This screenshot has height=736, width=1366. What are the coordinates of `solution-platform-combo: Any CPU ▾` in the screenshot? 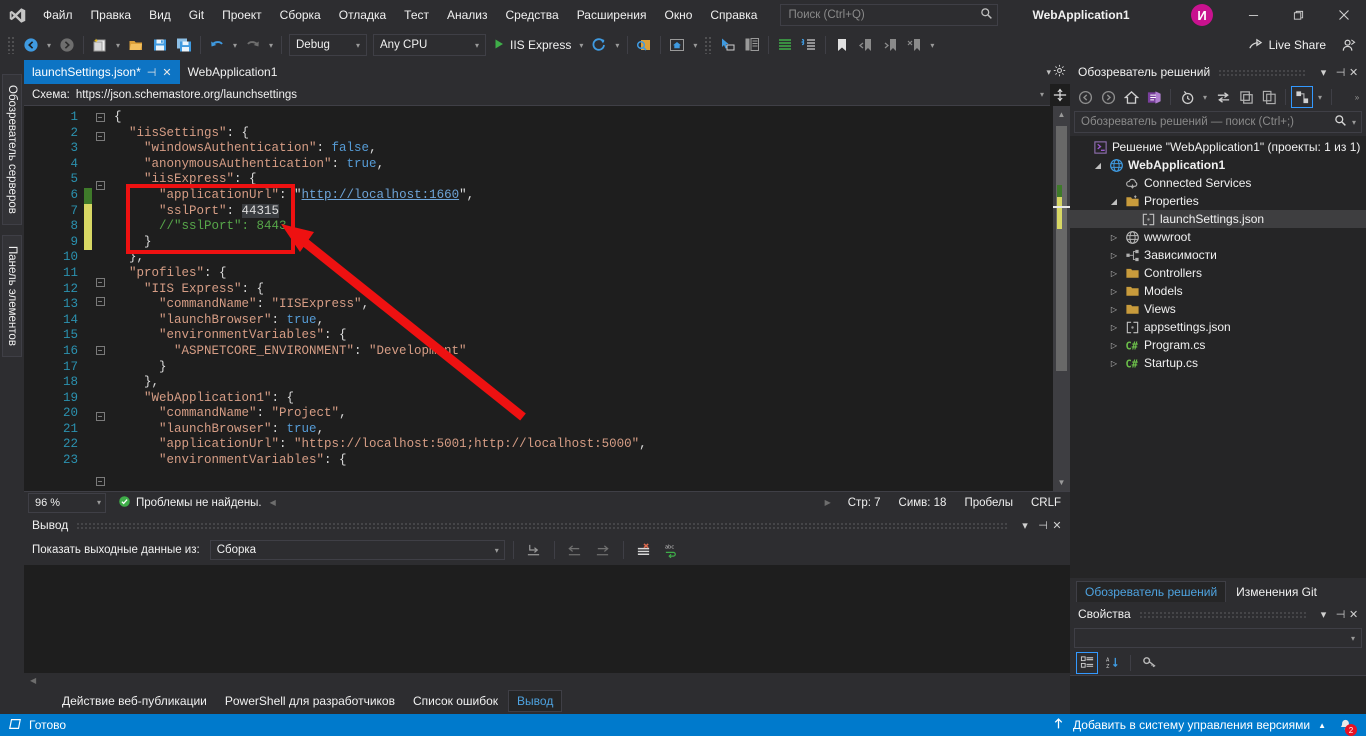 It's located at (429, 45).